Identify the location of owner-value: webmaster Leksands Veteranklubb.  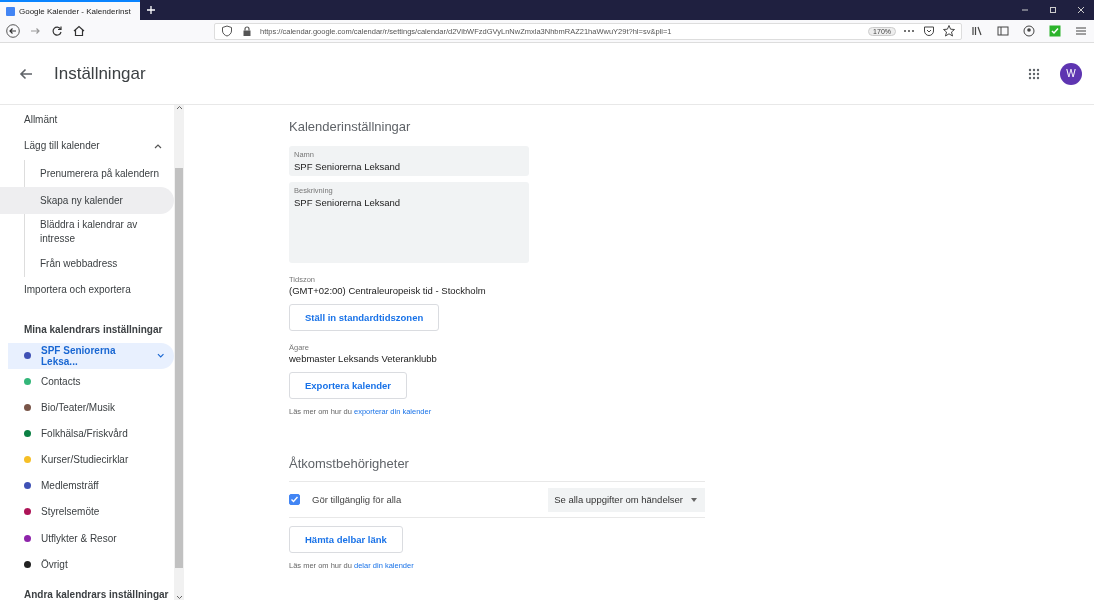
(363, 358).